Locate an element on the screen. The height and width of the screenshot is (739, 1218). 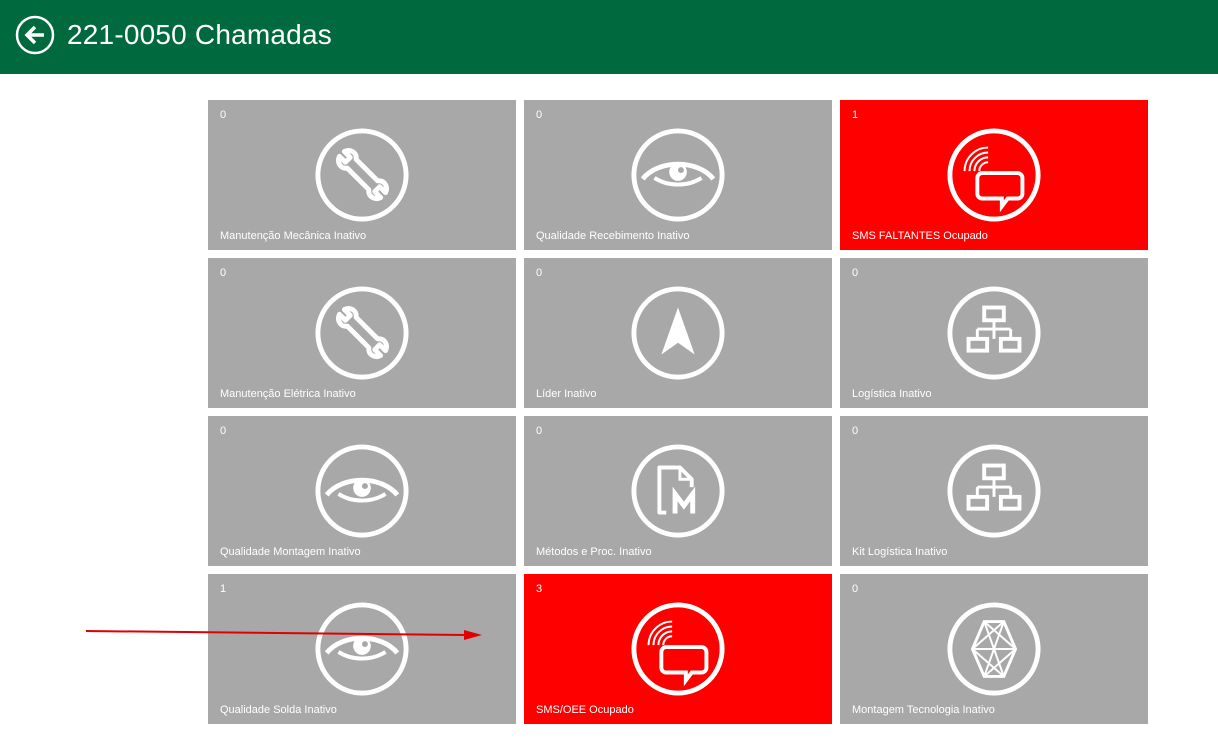
app-header: 221-0050 Chamadas is located at coordinates (609, 37).